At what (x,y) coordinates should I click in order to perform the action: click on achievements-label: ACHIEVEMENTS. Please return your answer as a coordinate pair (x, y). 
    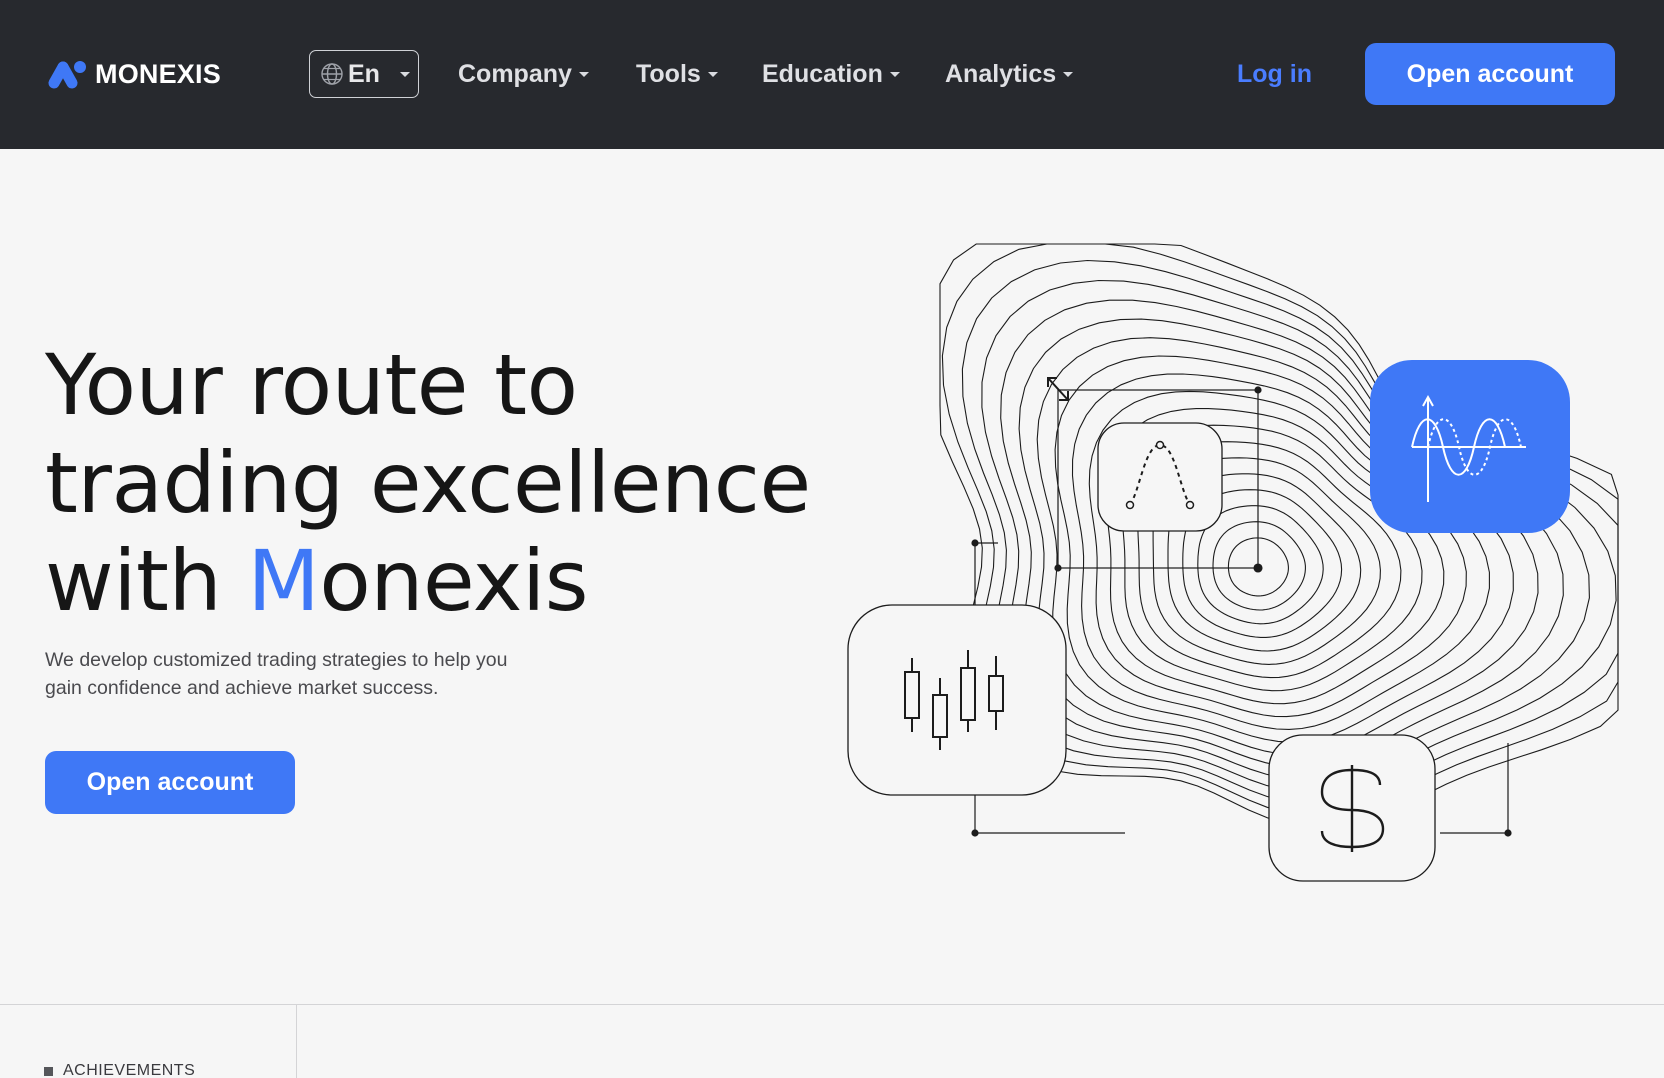
    Looking at the image, I should click on (129, 1070).